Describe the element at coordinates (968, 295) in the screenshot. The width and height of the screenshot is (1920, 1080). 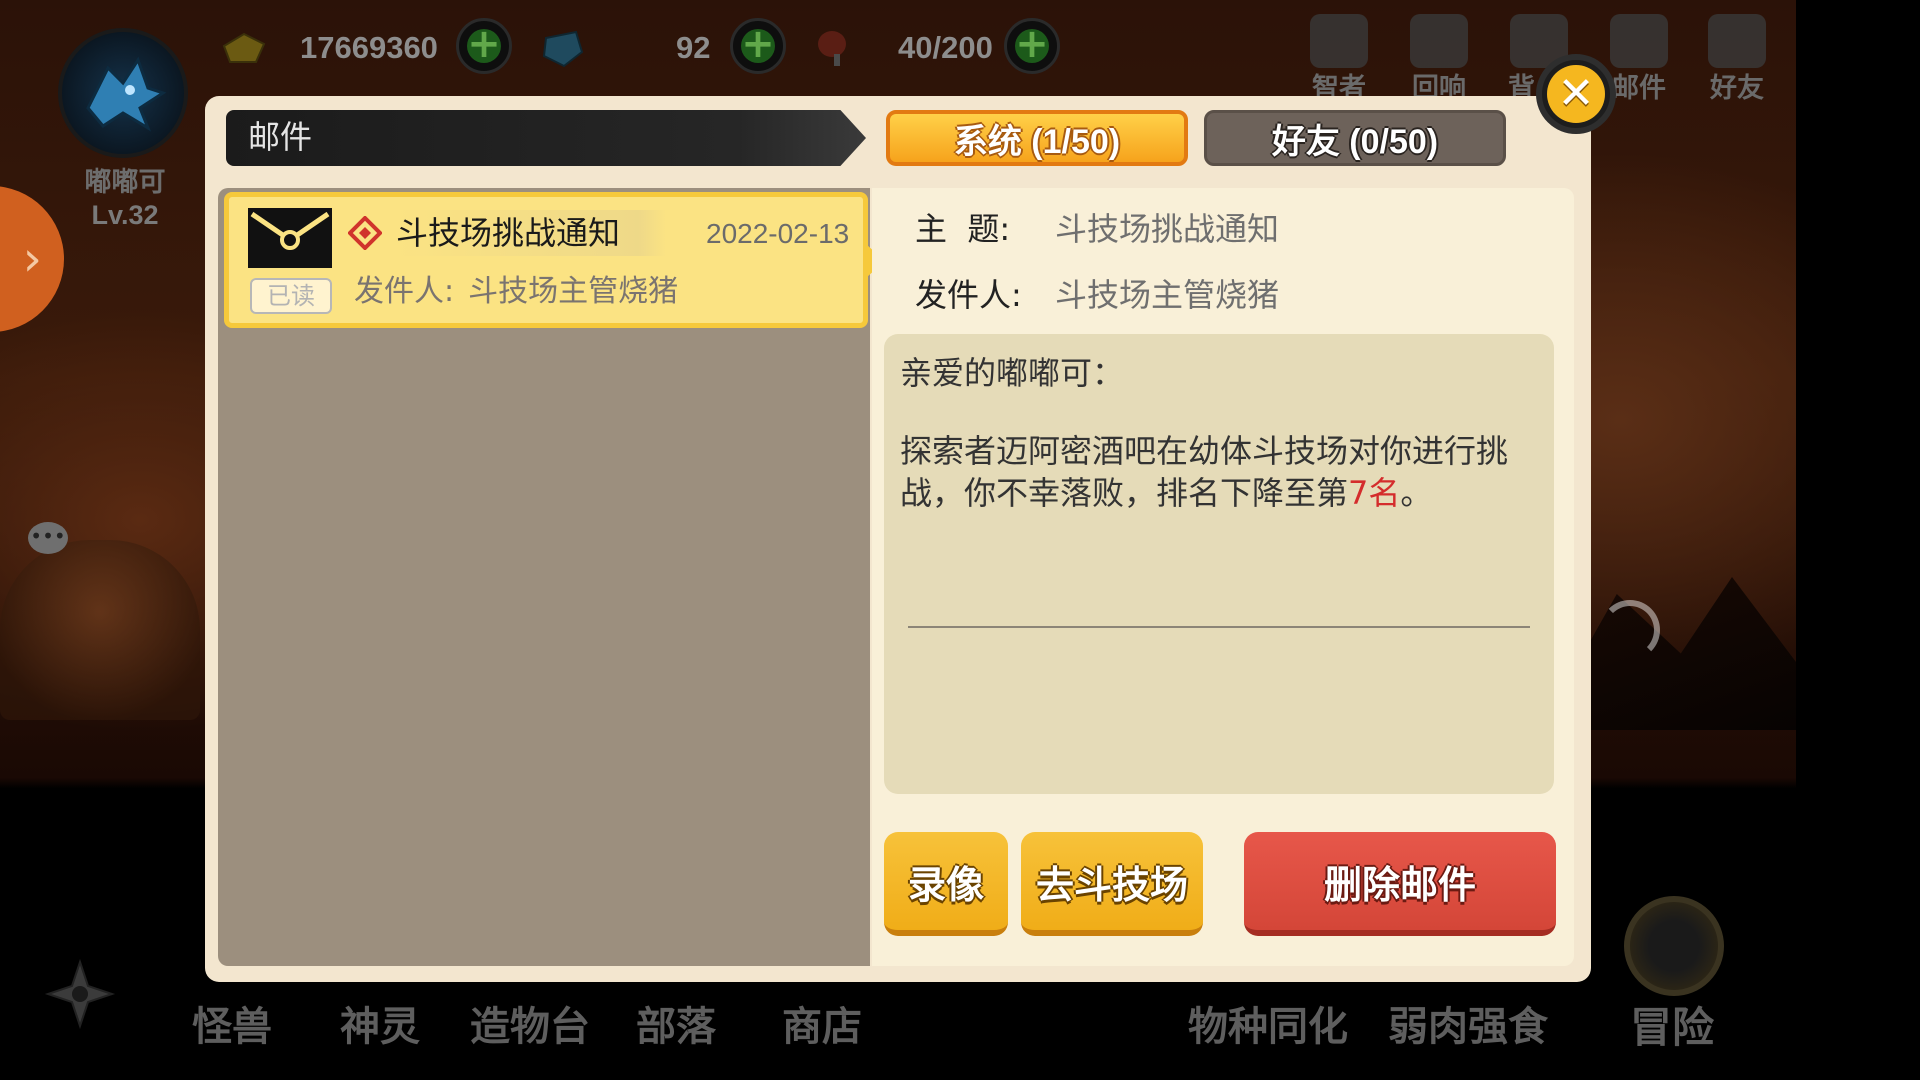
I see `detail-sender-label: 发件人:` at that location.